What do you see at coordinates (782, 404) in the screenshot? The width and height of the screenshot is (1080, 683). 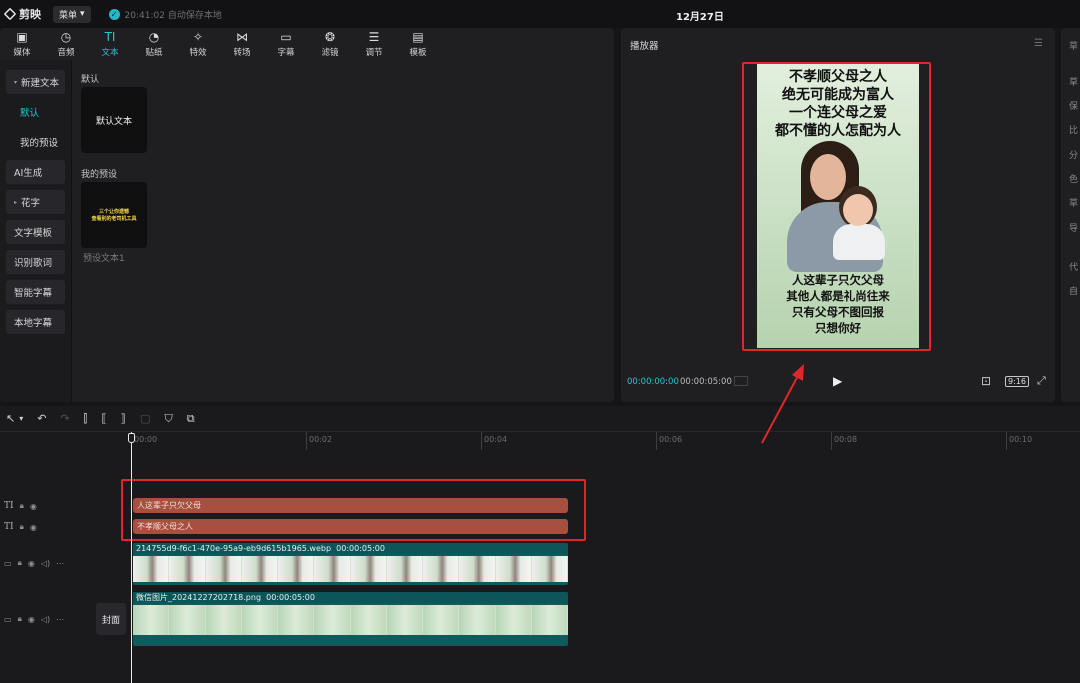 I see `annotation-arrow` at bounding box center [782, 404].